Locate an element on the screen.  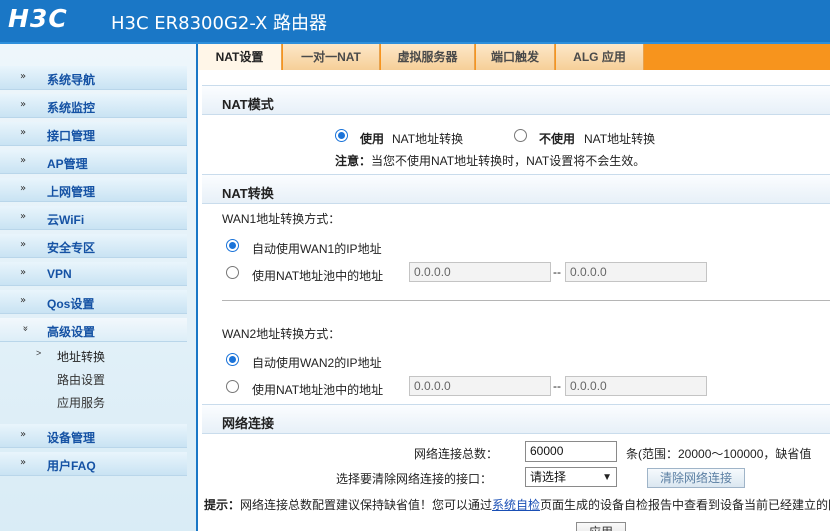
sidebar-item-device: » 设备管理 is located at coordinates (93, 436).